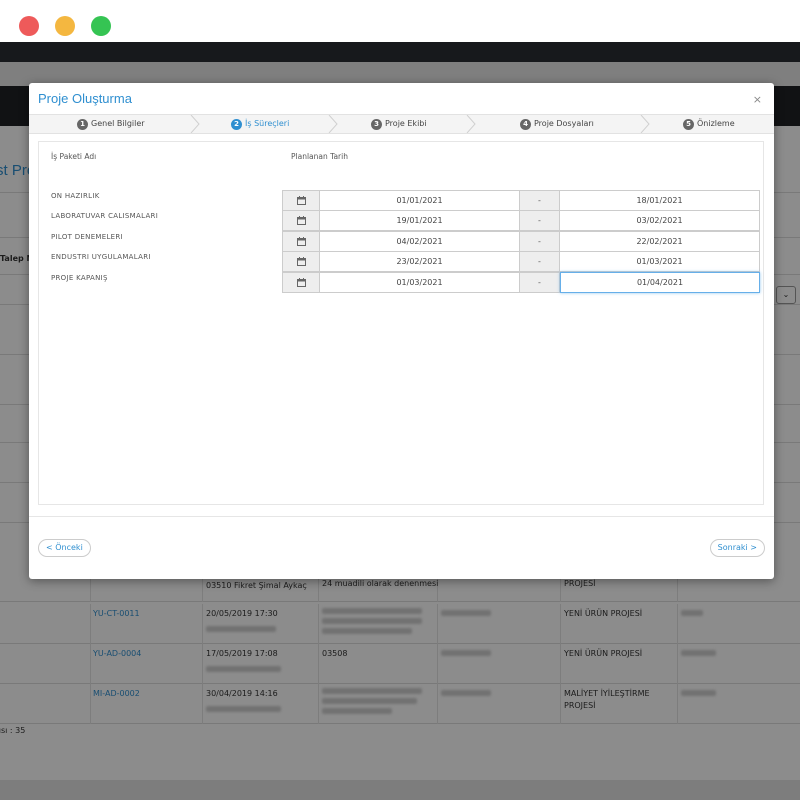  I want to click on modal-title: Proje Oluşturma, so click(85, 98).